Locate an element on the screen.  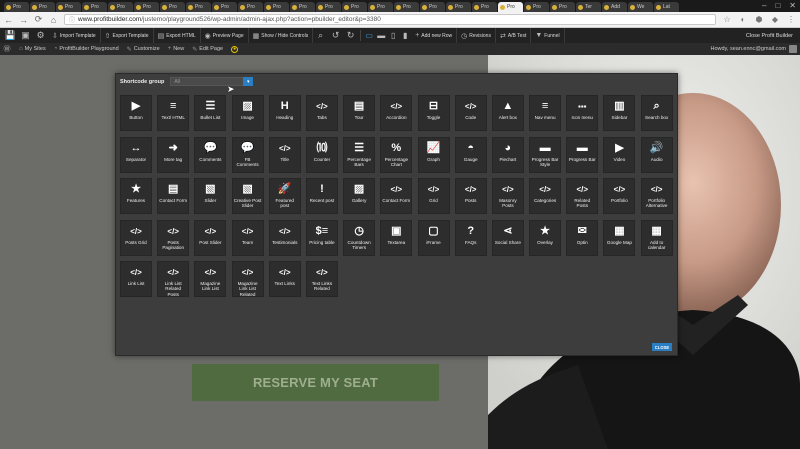
shortcode-tile: $≡ Pricing table is located at coordinates (321, 237).